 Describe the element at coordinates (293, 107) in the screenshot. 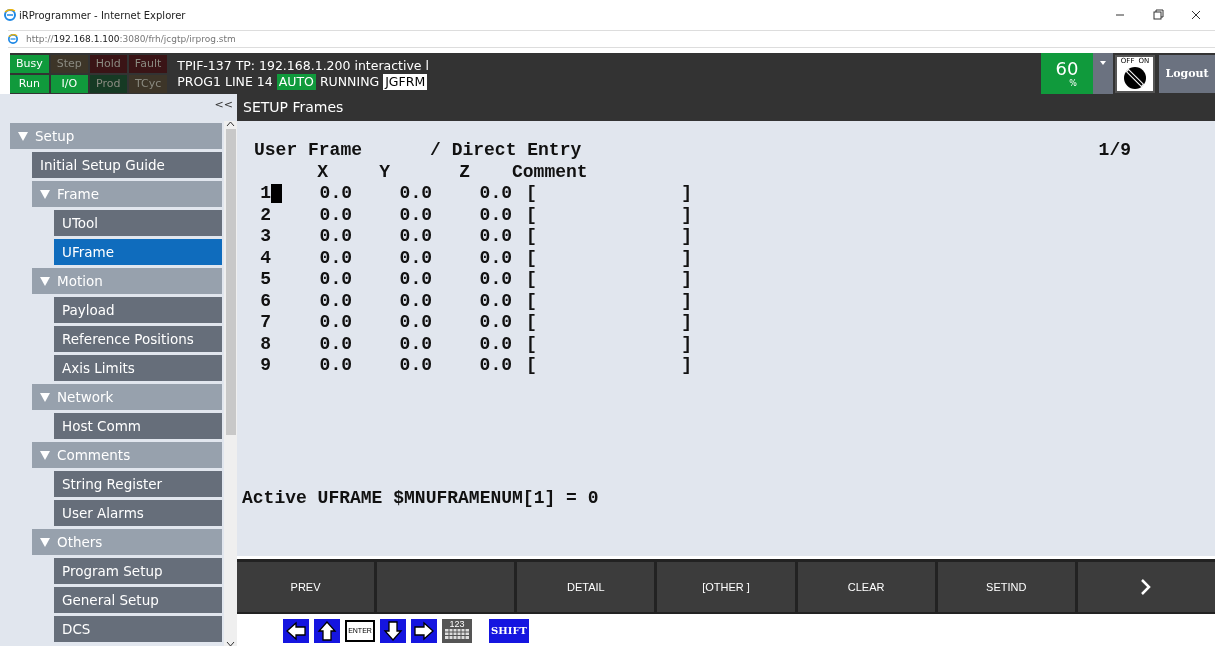

I see `screen-title: SETUP Frames` at that location.